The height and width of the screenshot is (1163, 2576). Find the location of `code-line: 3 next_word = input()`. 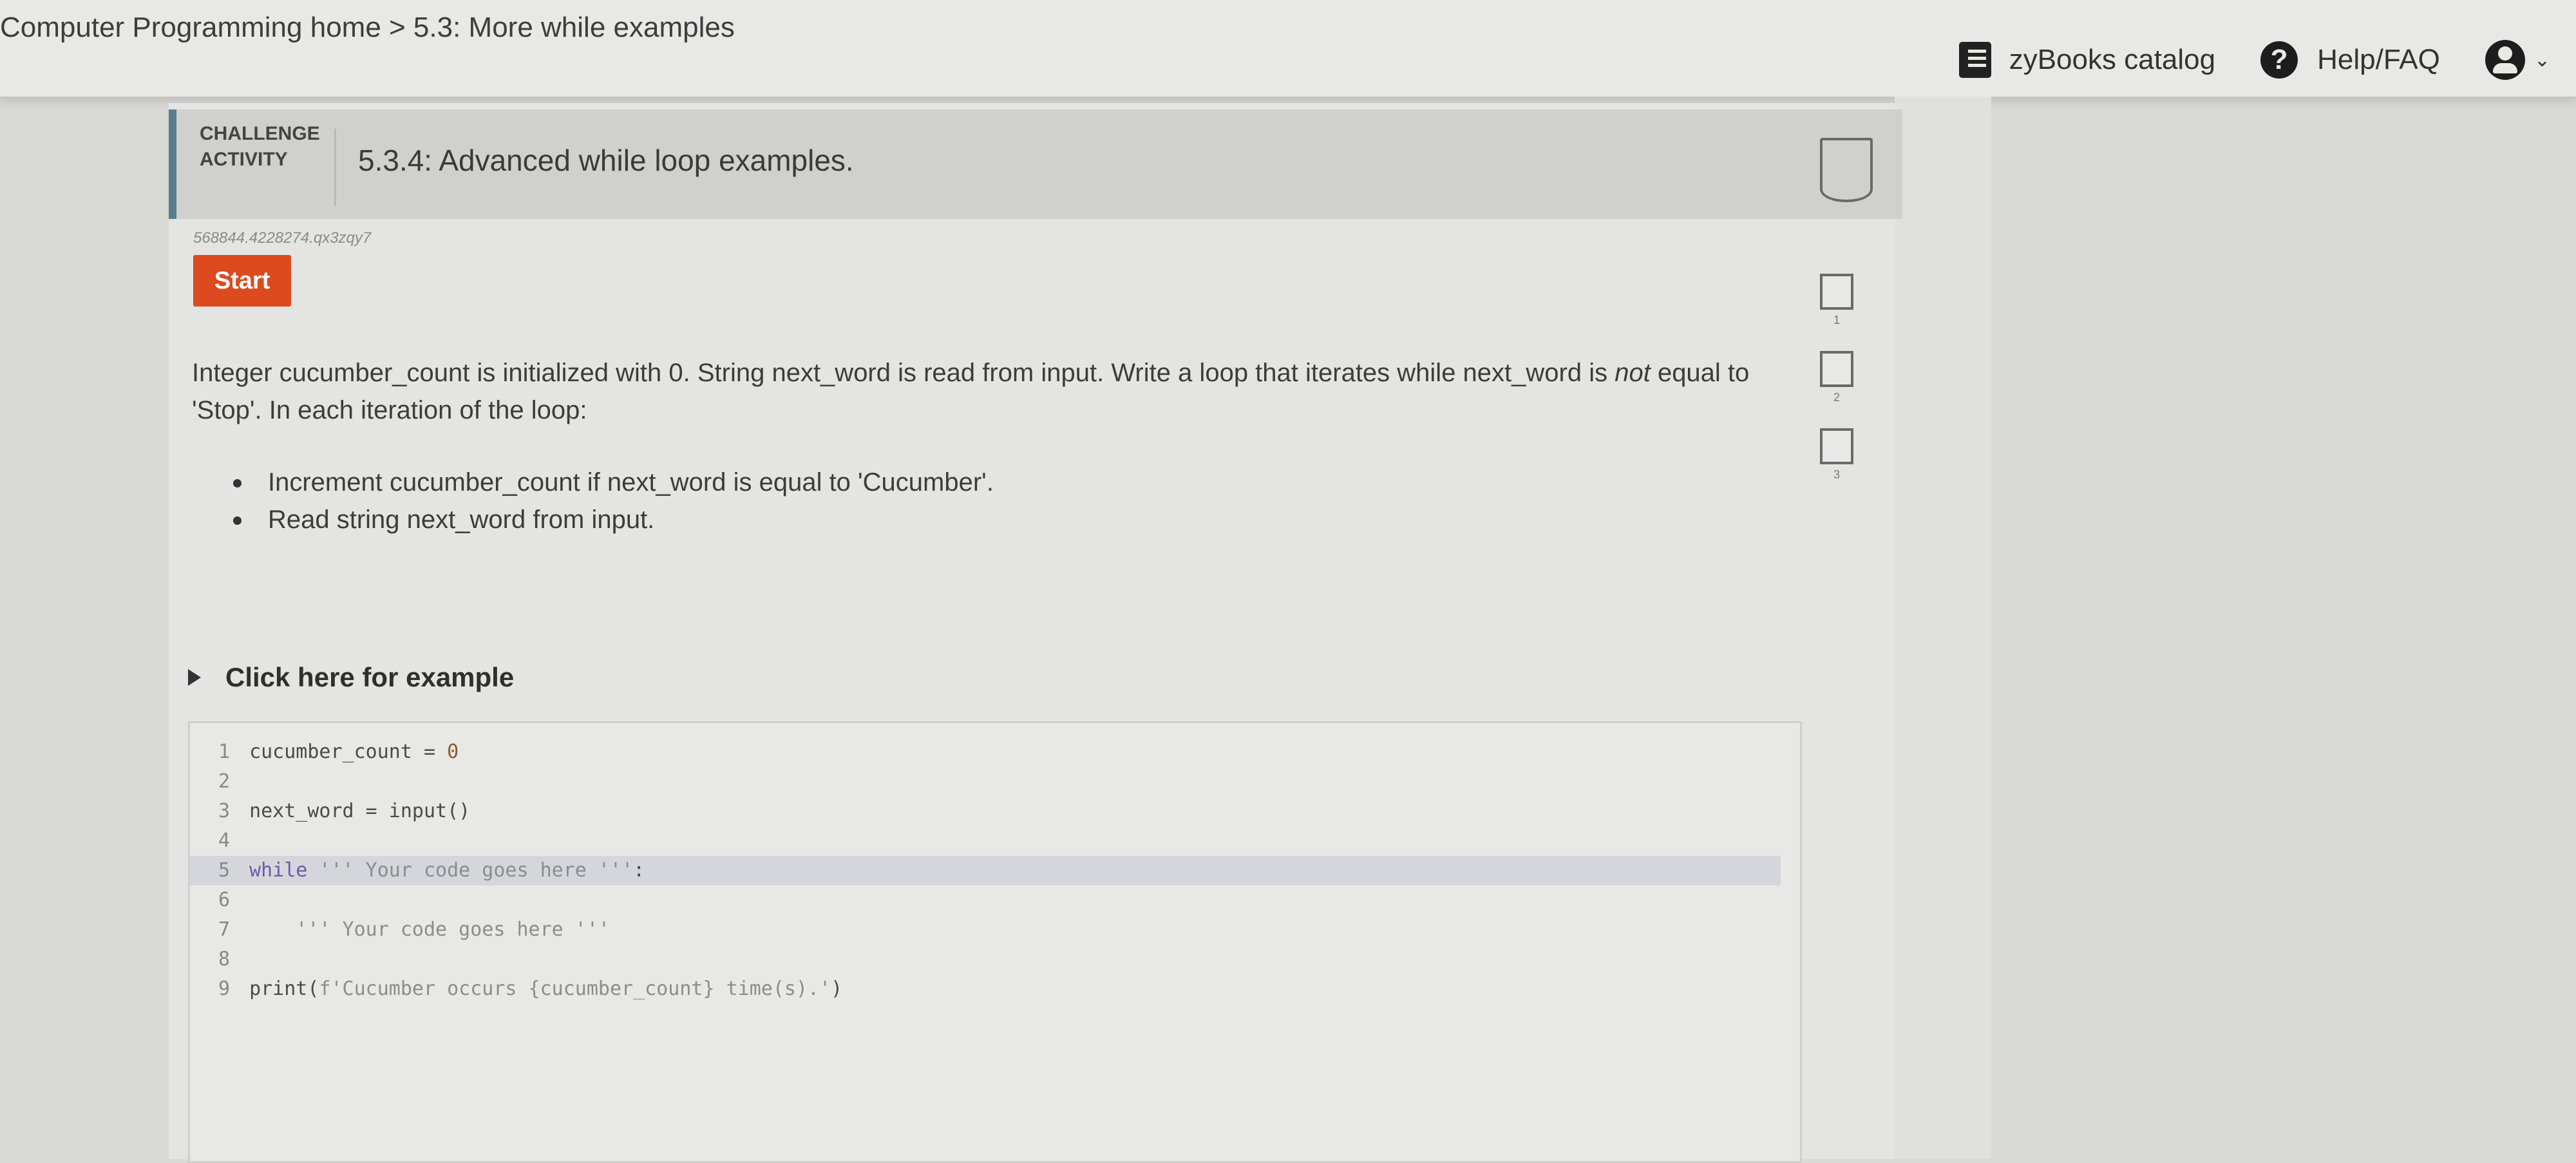

code-line: 3 next_word = input() is located at coordinates (995, 812).